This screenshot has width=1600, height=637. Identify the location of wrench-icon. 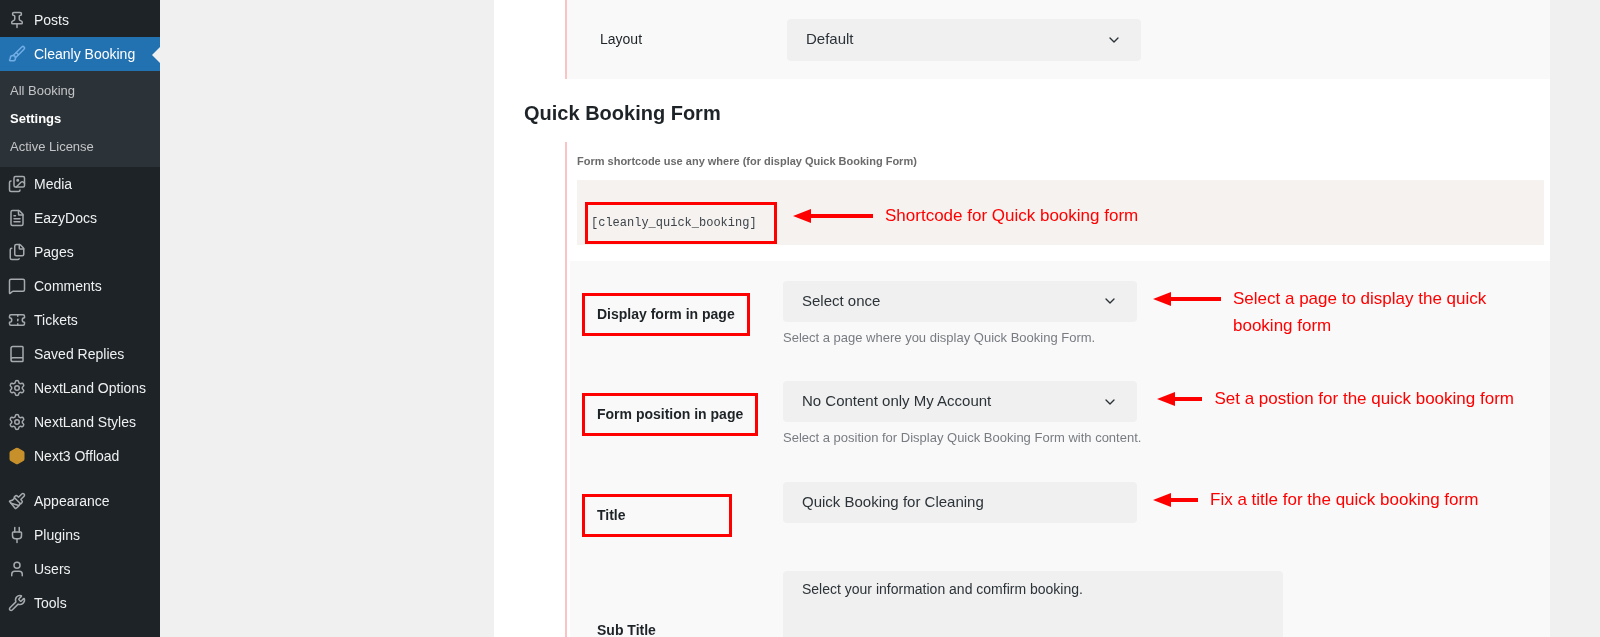
(17, 603).